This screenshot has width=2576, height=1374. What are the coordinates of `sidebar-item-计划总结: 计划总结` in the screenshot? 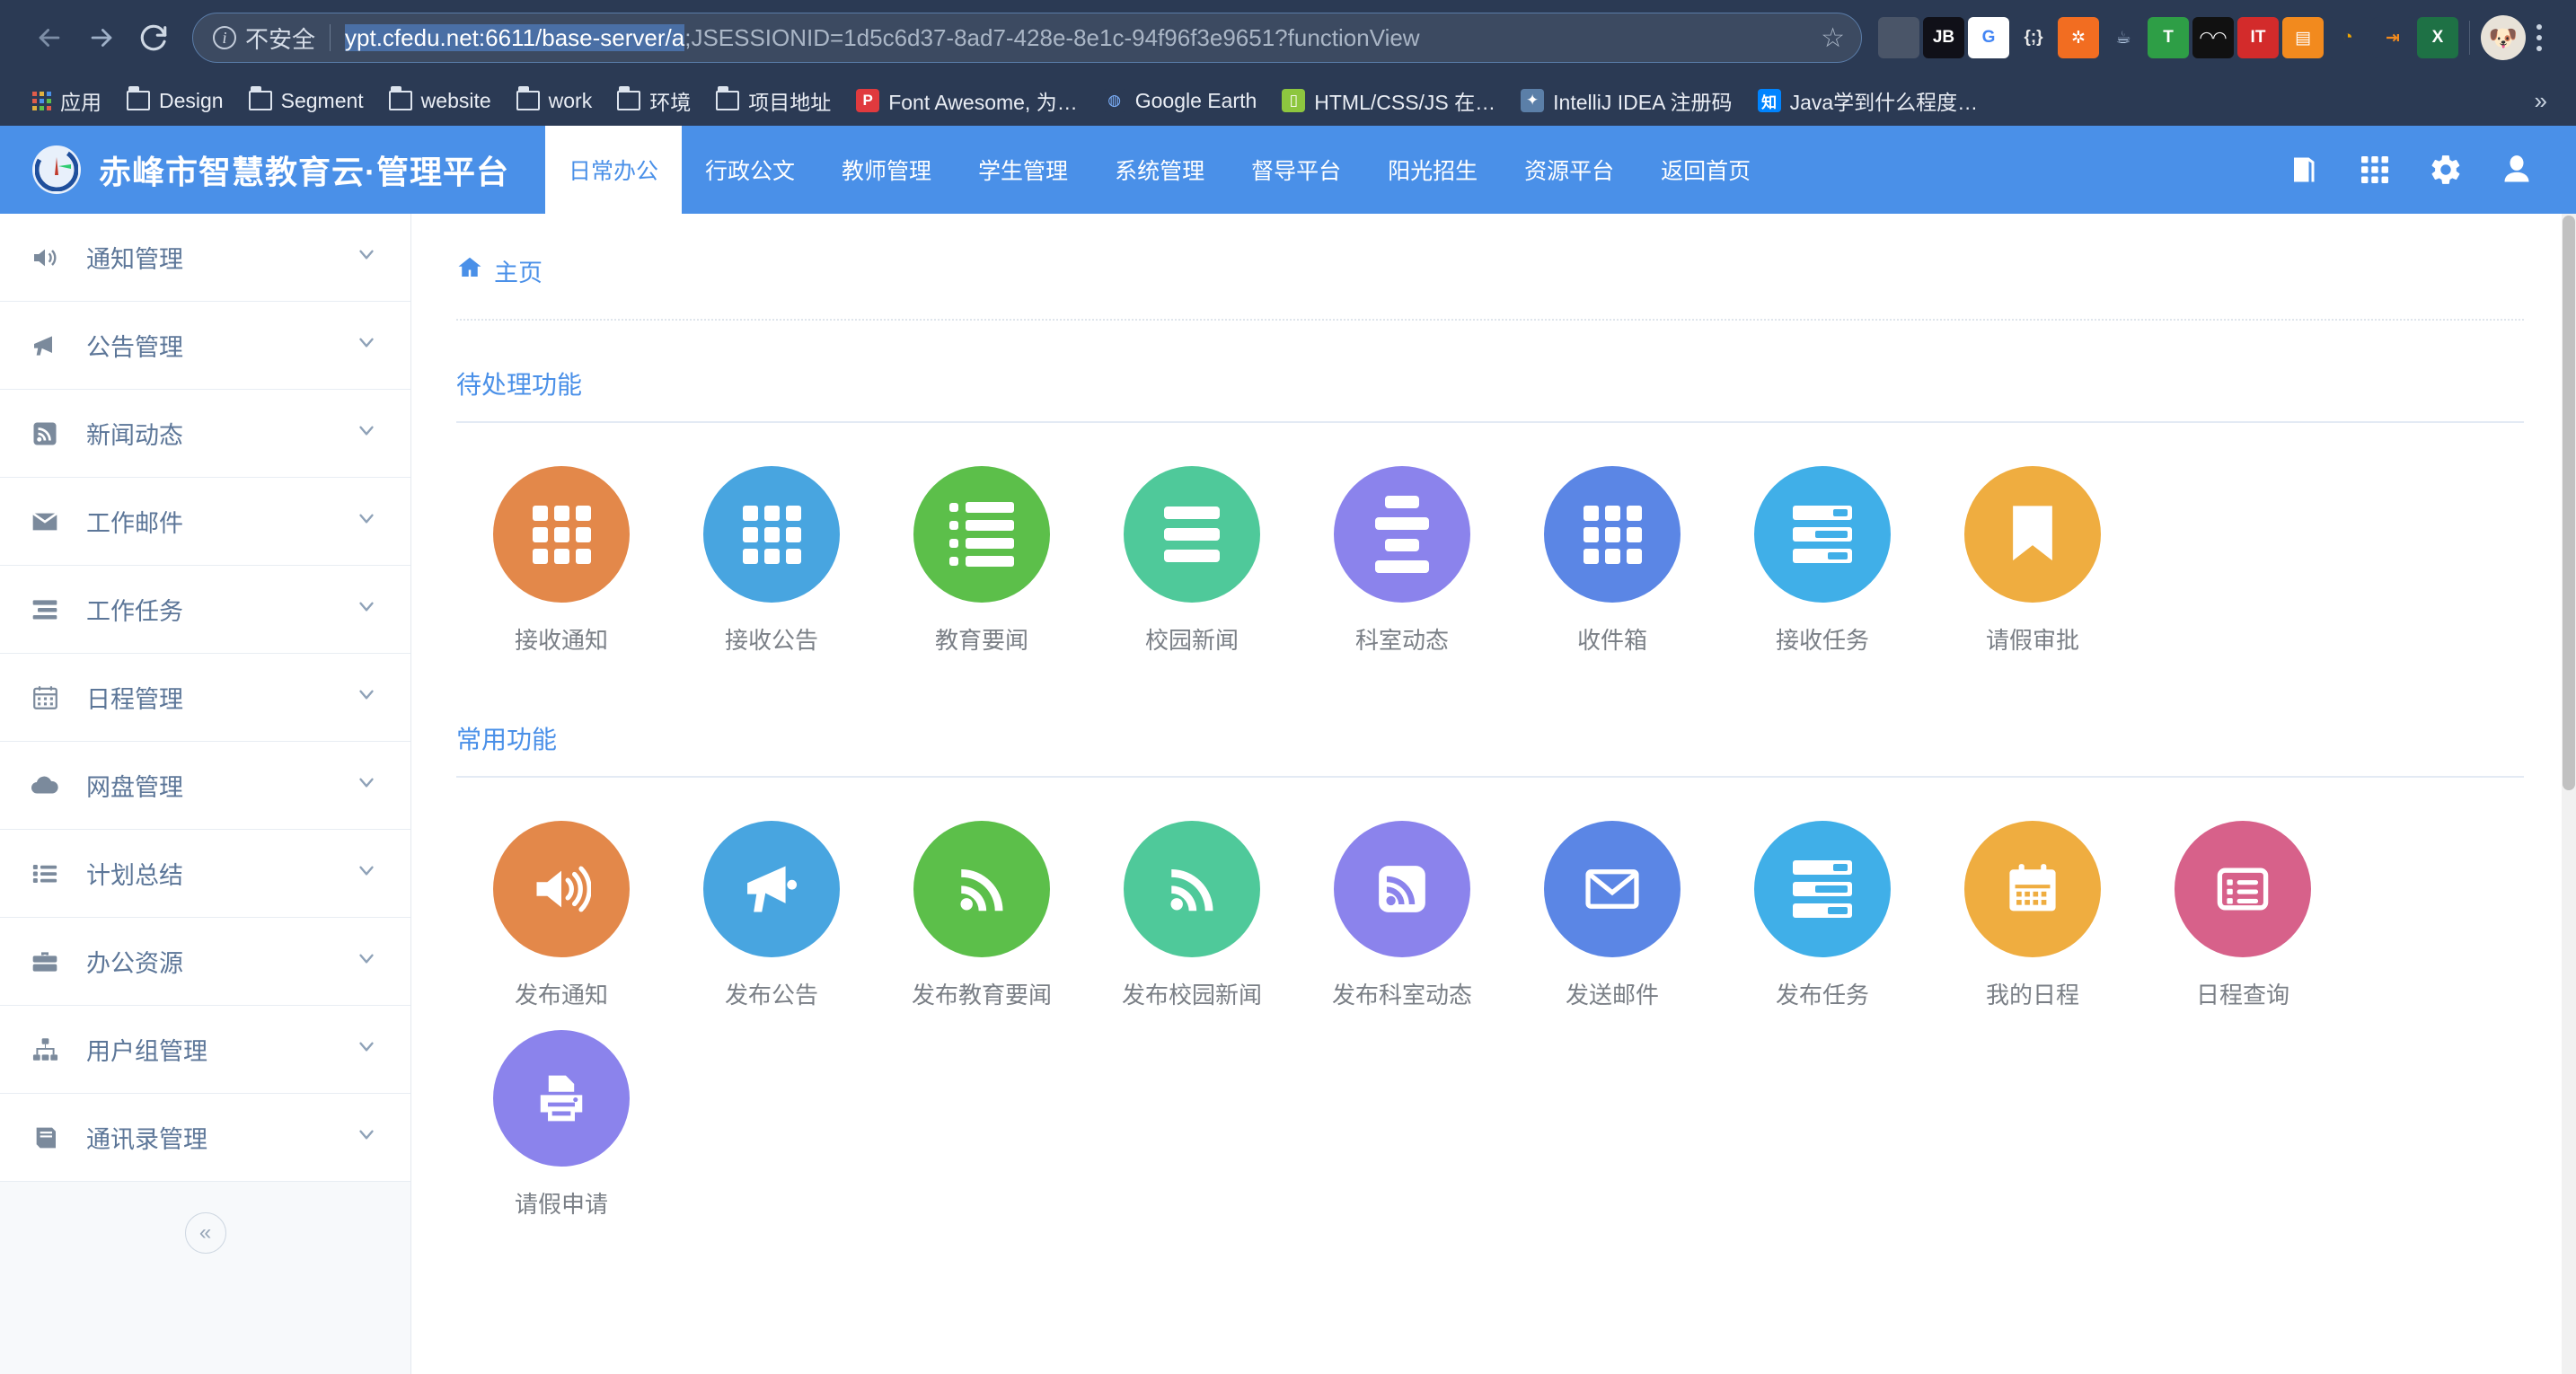 It's located at (205, 874).